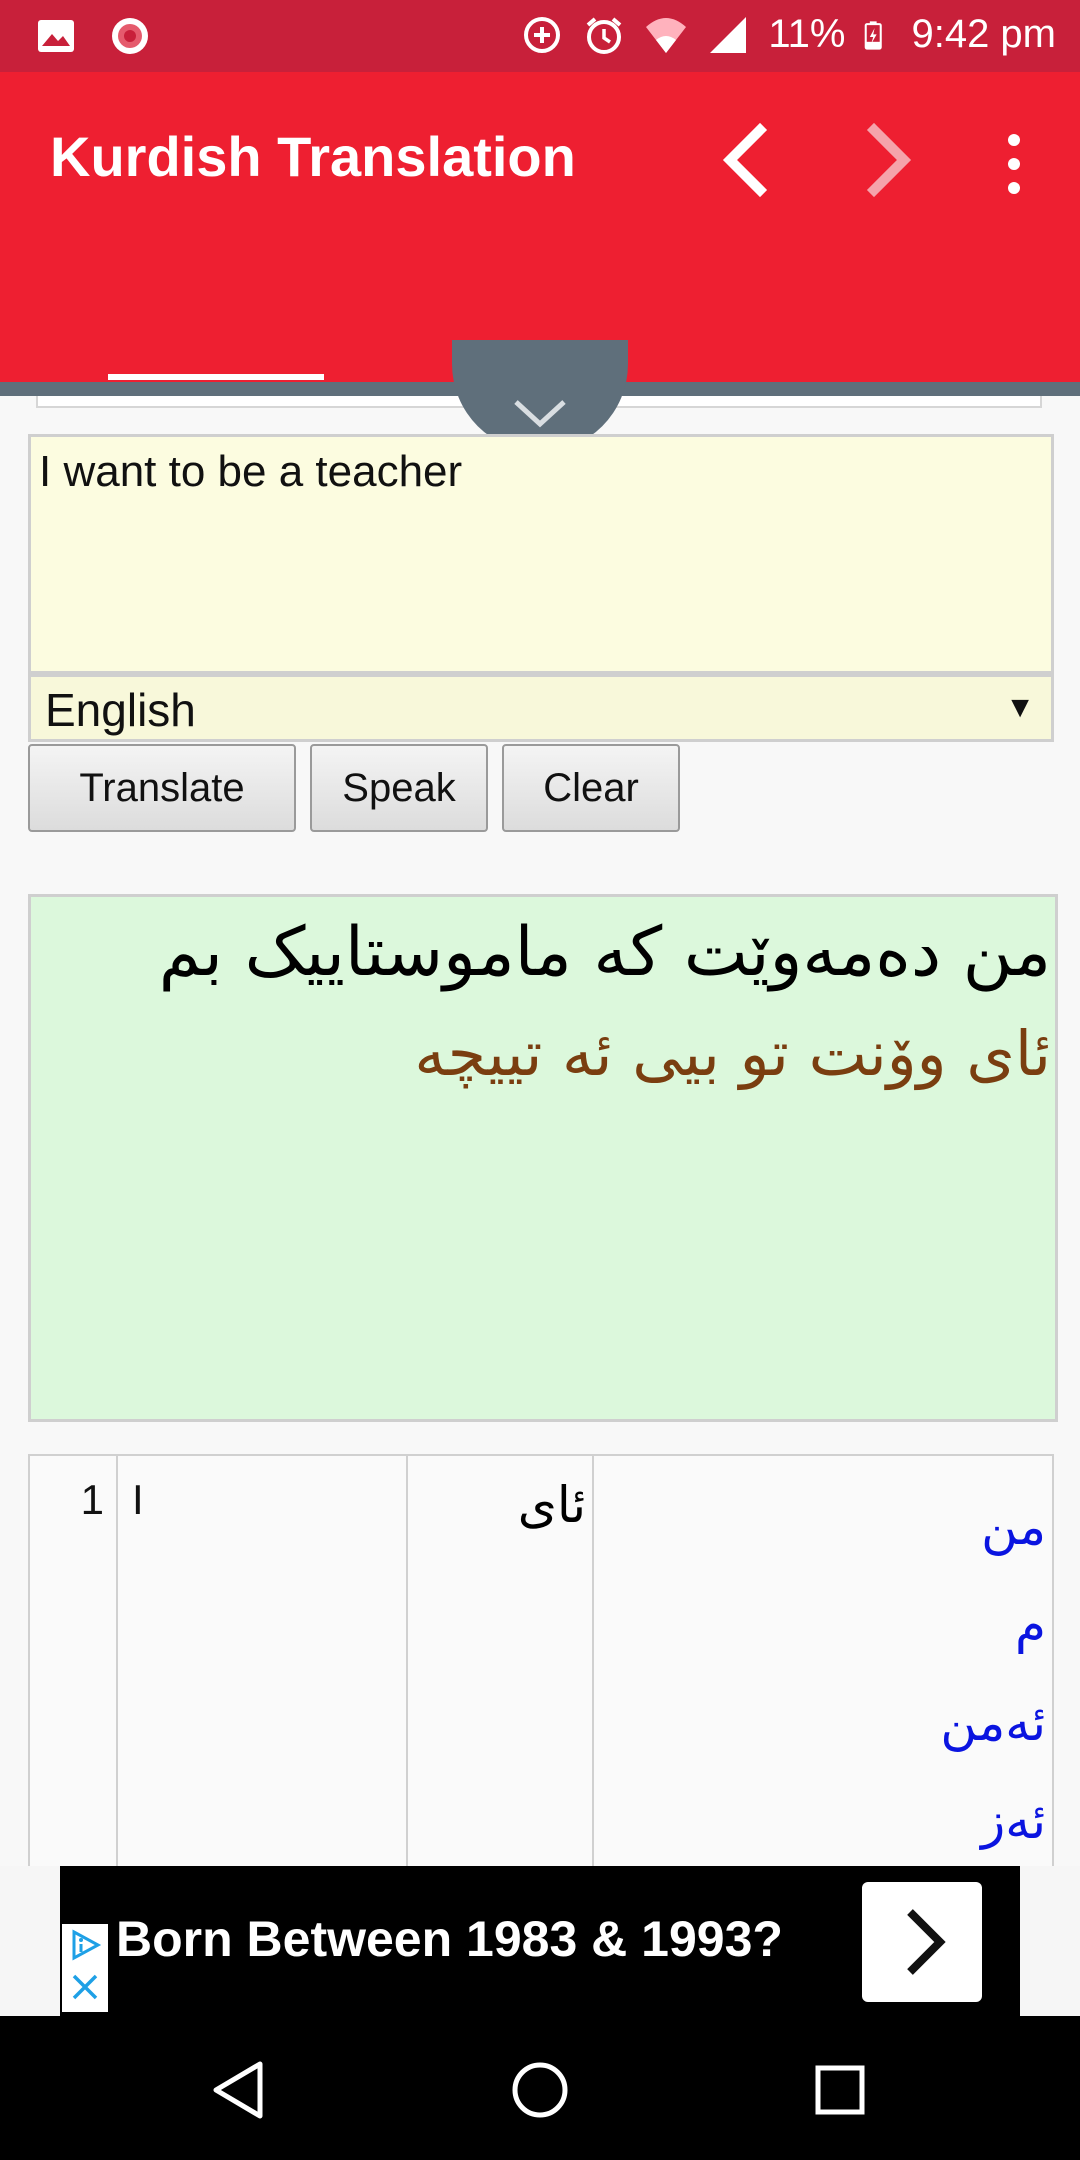 The width and height of the screenshot is (1080, 2160). I want to click on table-cell-pronunciation: ئای, so click(501, 1664).